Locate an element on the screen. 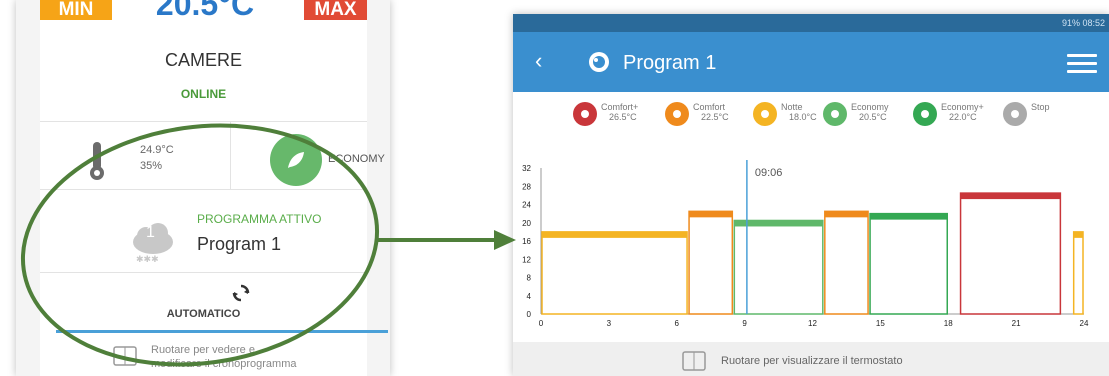  y-tick-label: 12 is located at coordinates (526, 259).